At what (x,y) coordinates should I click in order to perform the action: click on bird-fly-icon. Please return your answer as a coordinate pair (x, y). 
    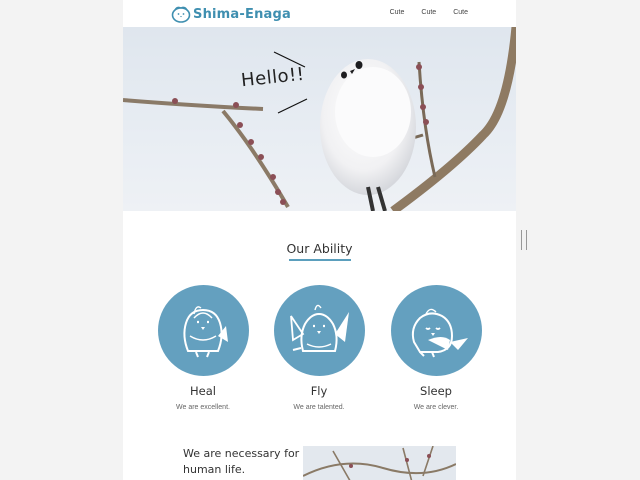
    Looking at the image, I should click on (319, 328).